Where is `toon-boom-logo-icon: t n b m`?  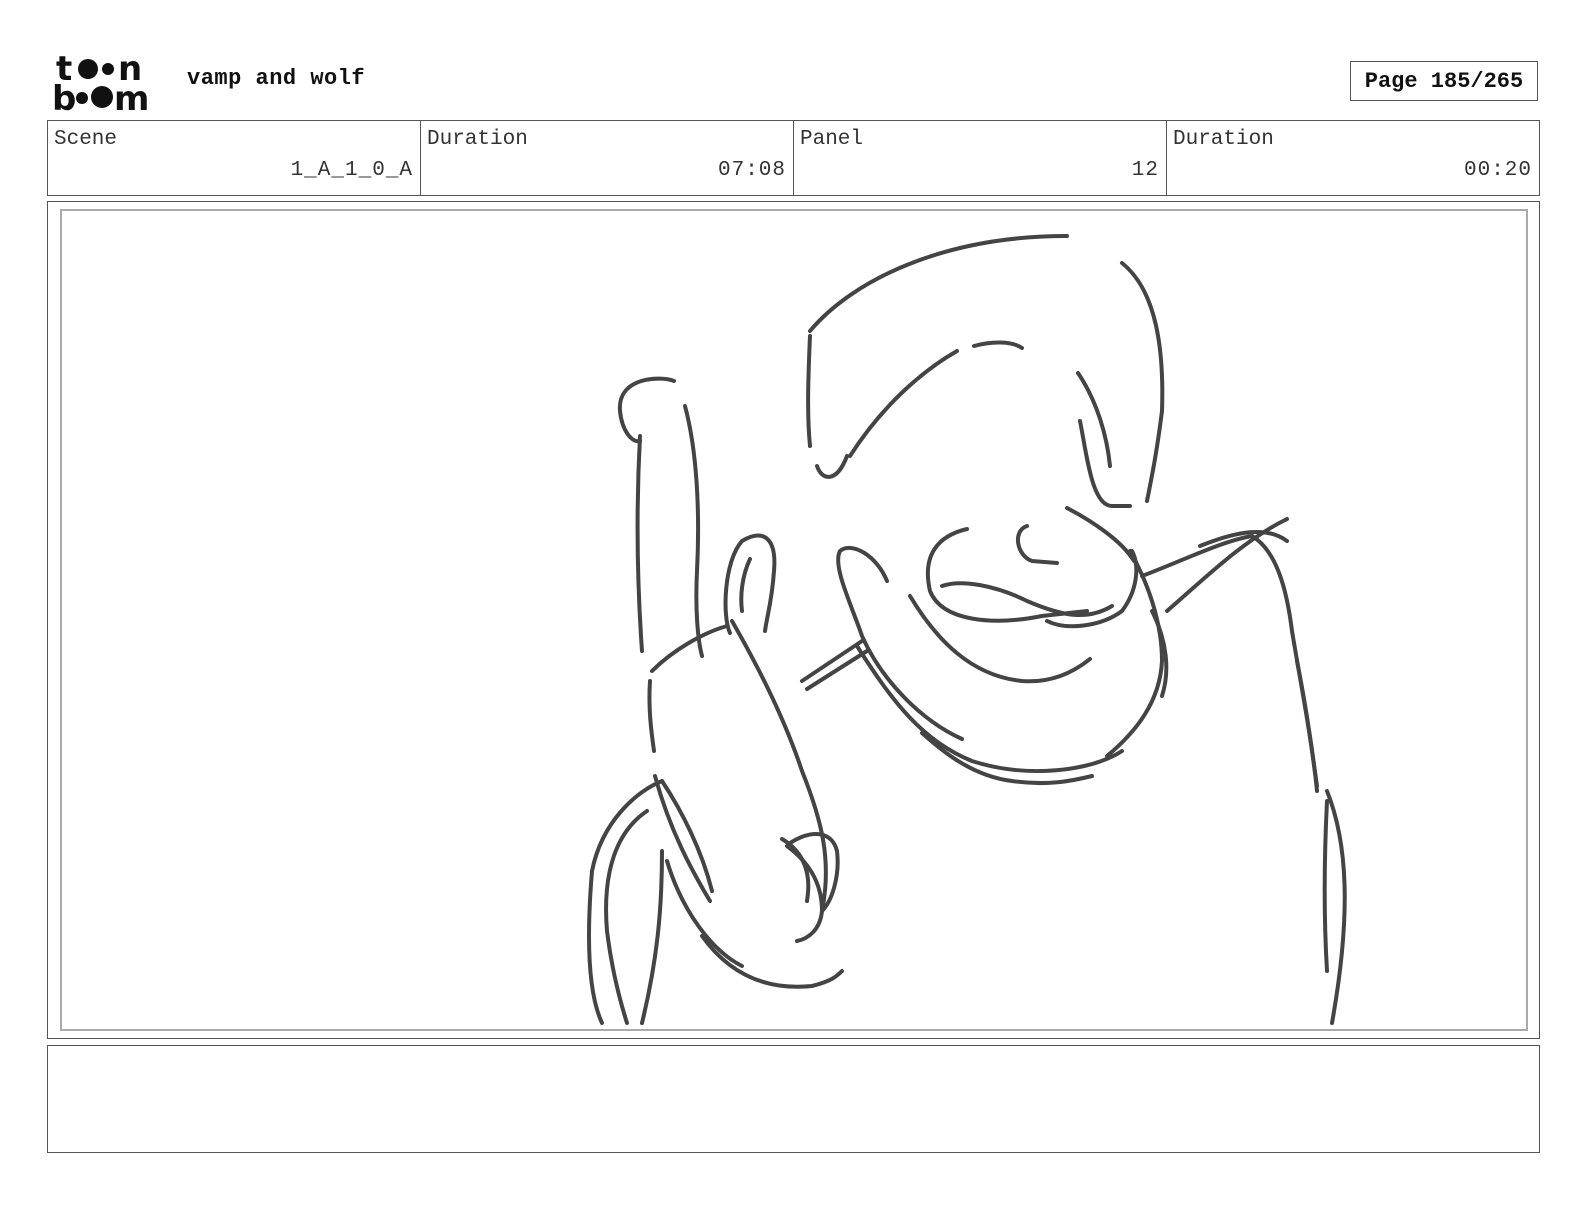
toon-boom-logo-icon: t n b m is located at coordinates (108, 84).